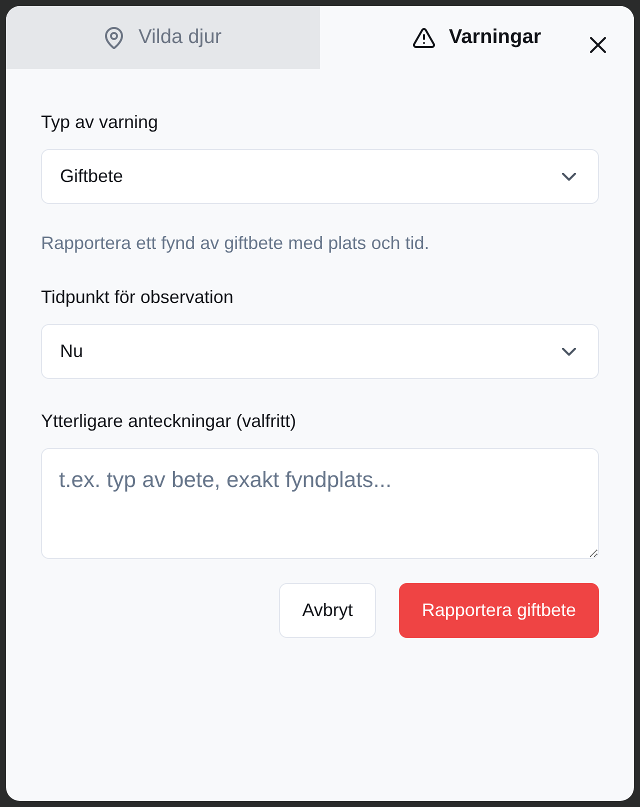  Describe the element at coordinates (423, 38) in the screenshot. I see `warning-icon` at that location.